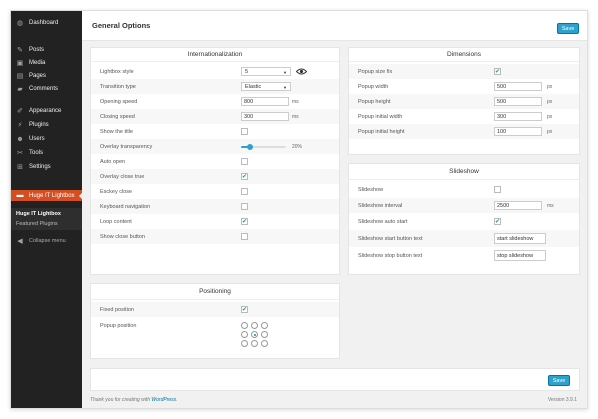  Describe the element at coordinates (375, 71) in the screenshot. I see `popup-size-fix-label: Popup size fix` at that location.